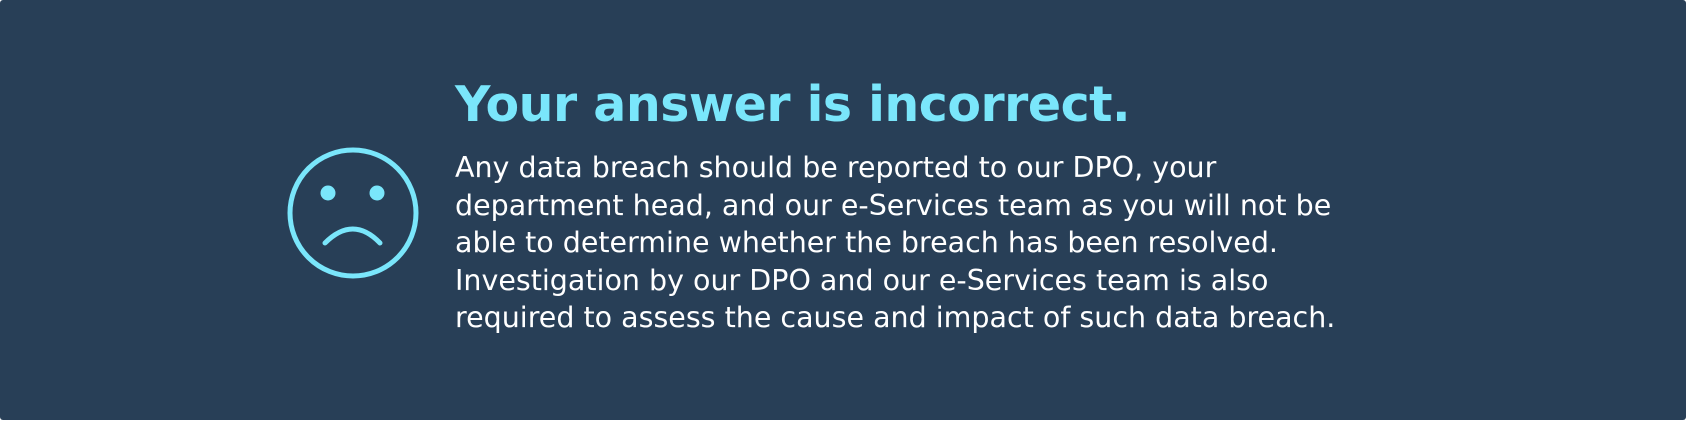 The image size is (1689, 422). Describe the element at coordinates (793, 104) in the screenshot. I see `feedback-title: Your answer is incorrect.` at that location.